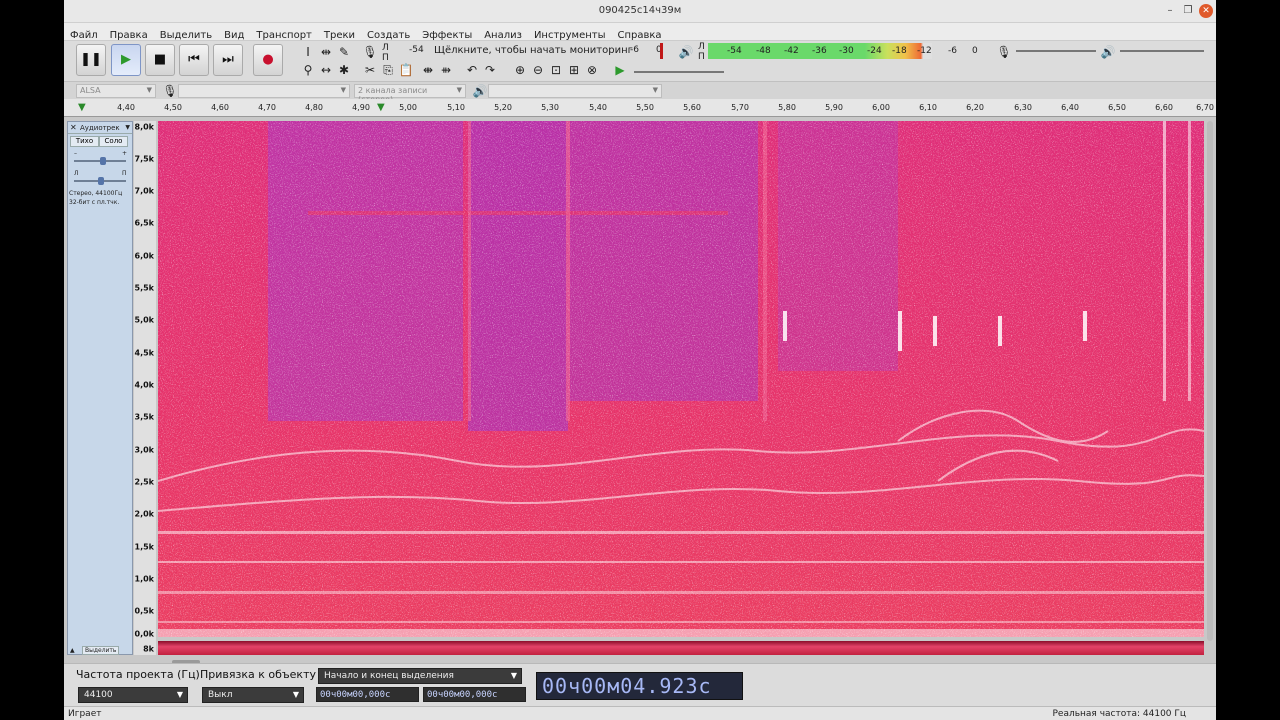 The width and height of the screenshot is (1280, 720). I want to click on solo-button: Соло, so click(113, 141).